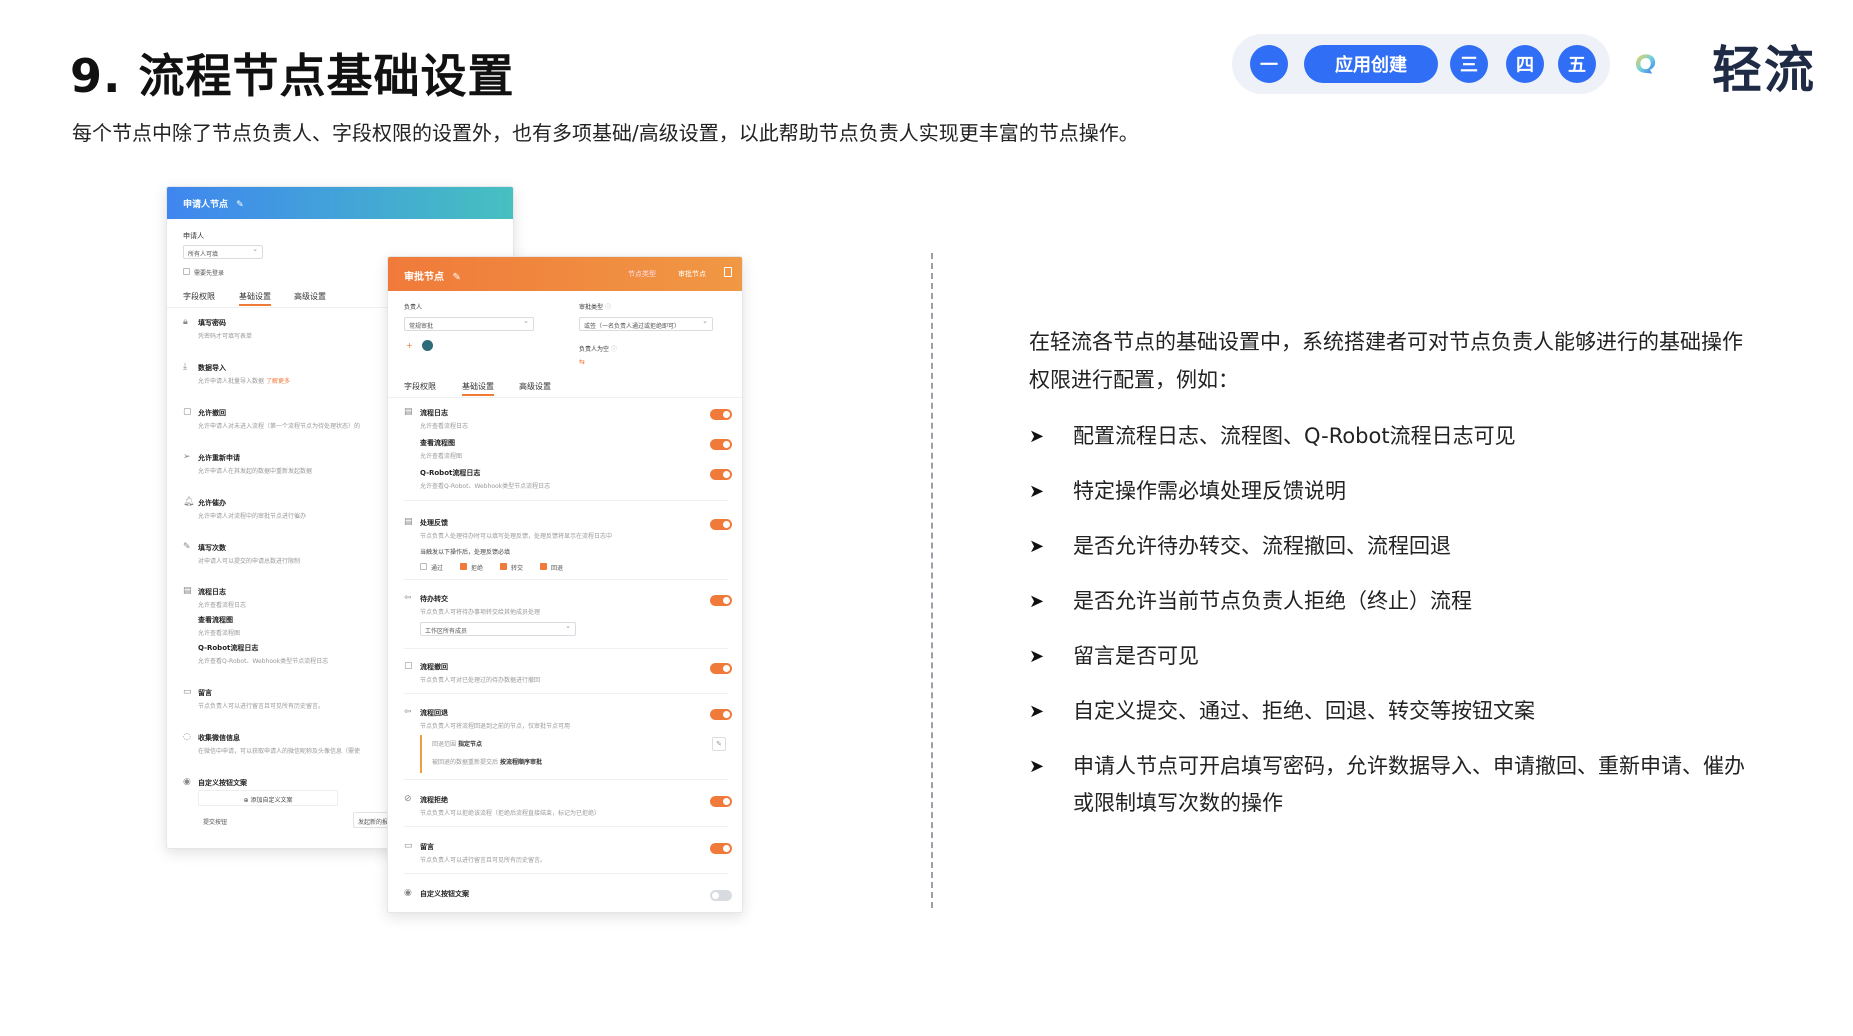  Describe the element at coordinates (495, 726) in the screenshot. I see `rollback-desc: 节点负责人可将流程回退到之前的节点，仅审批节点可用` at that location.